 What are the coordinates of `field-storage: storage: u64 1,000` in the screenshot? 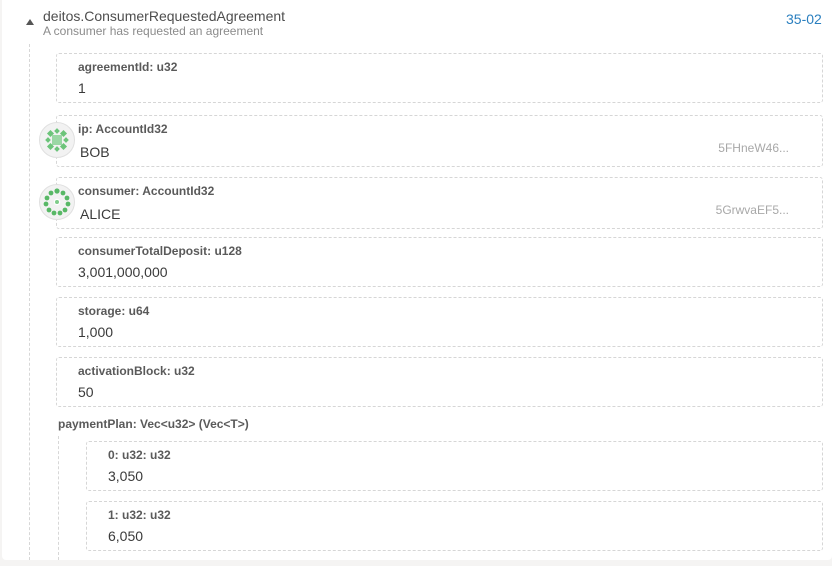 It's located at (439, 322).